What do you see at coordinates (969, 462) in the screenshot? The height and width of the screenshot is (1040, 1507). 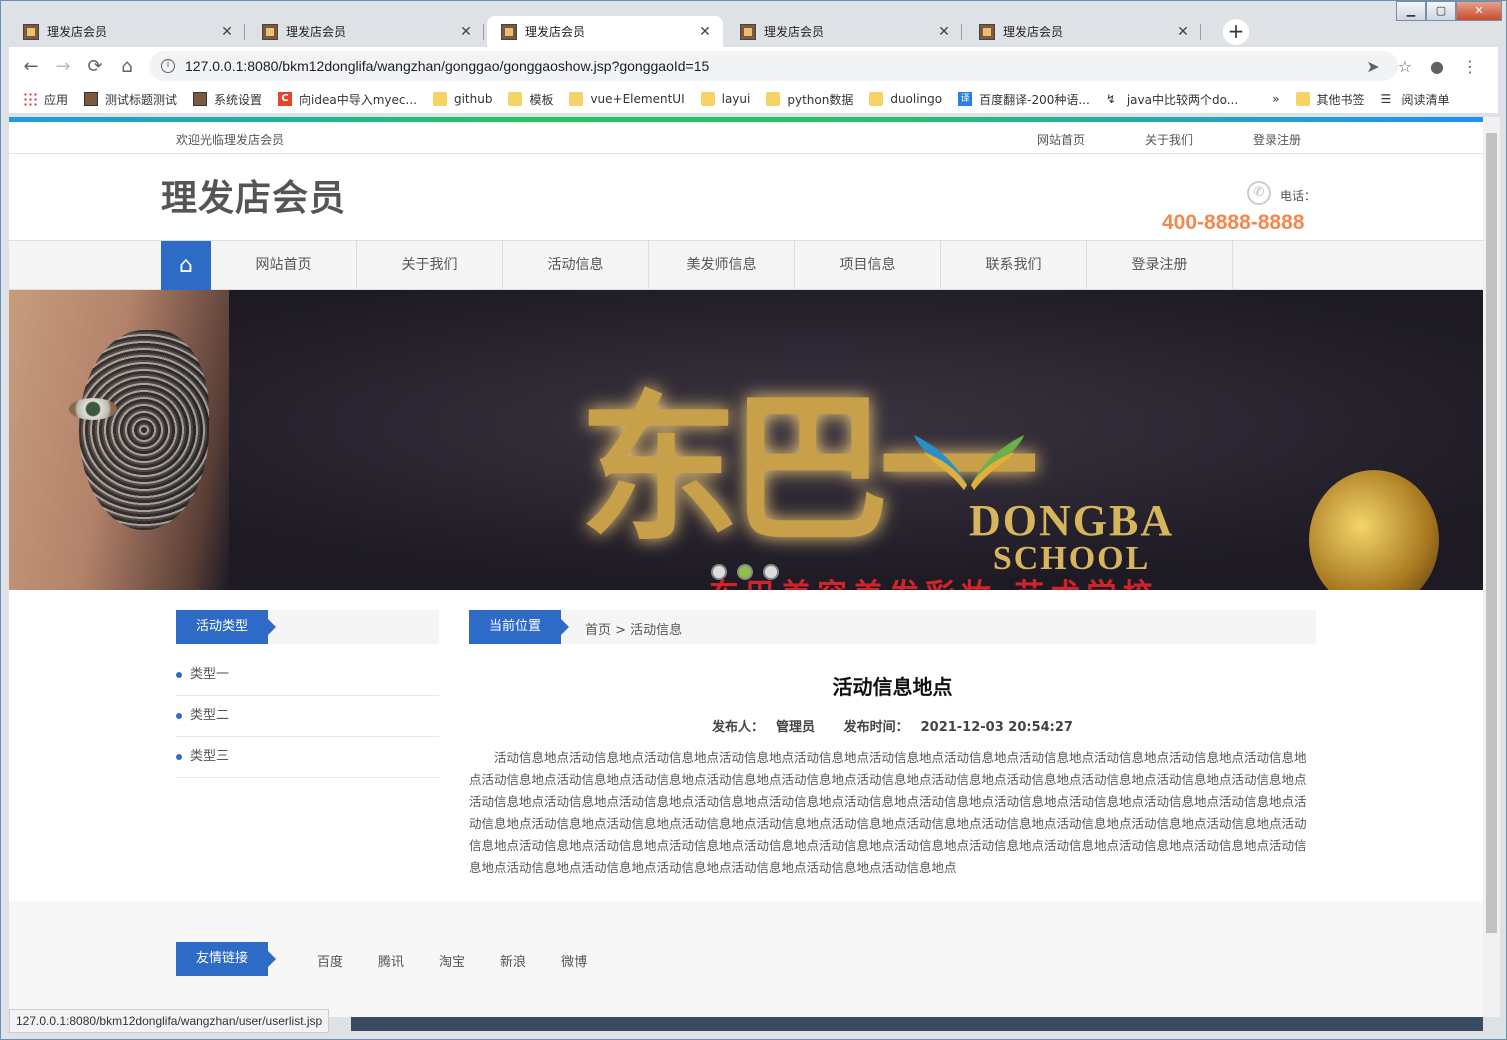 I see `butterfly-icon` at bounding box center [969, 462].